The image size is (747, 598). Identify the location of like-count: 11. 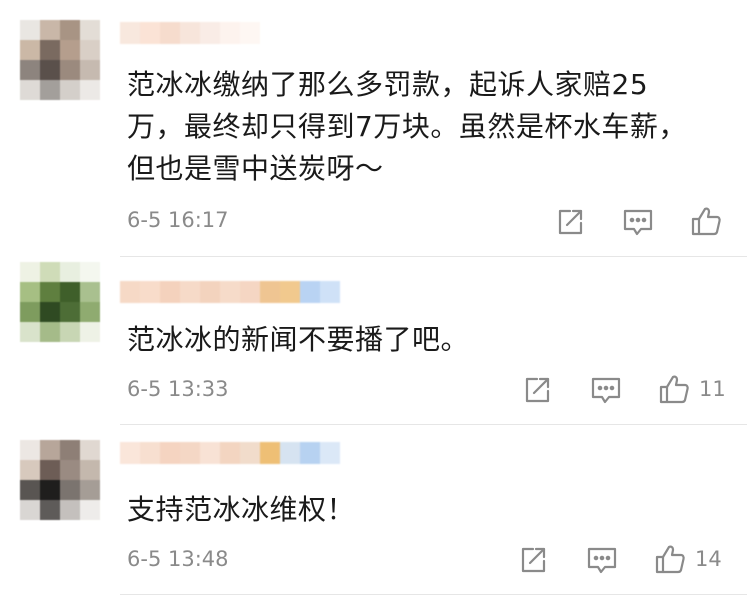
(712, 389).